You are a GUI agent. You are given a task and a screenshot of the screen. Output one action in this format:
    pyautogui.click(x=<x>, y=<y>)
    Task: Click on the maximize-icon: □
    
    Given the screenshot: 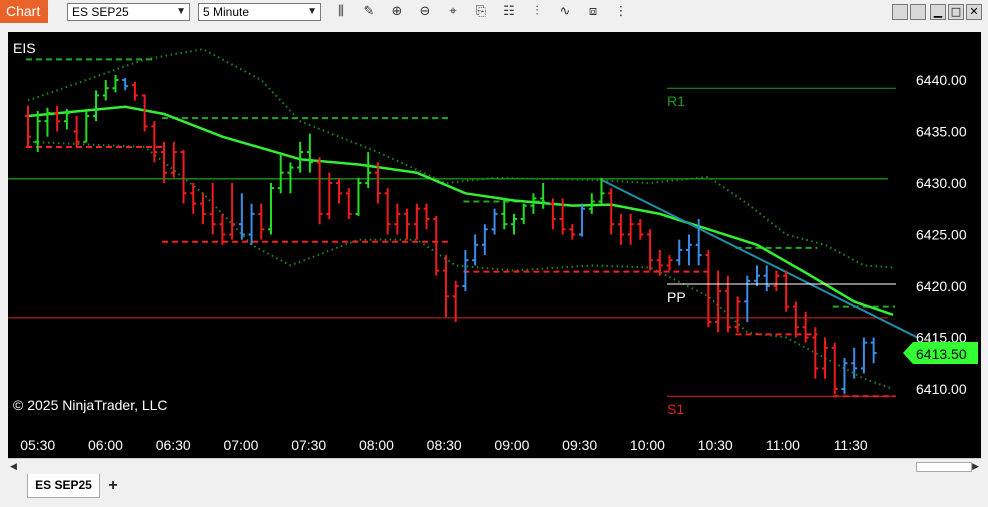 What is the action you would take?
    pyautogui.click(x=956, y=12)
    